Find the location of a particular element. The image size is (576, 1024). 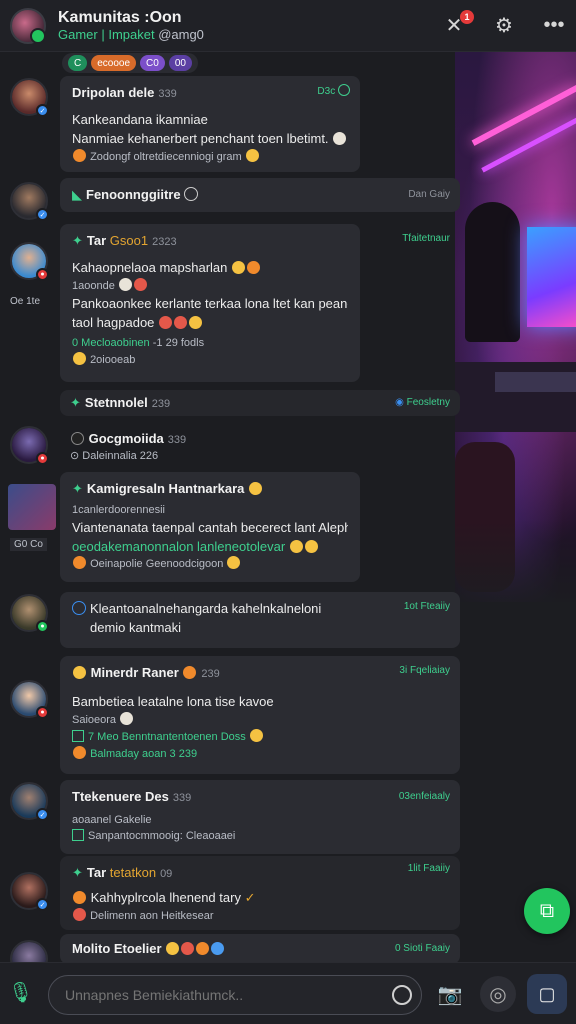

sender-name: Fenoonnggiitre is located at coordinates (133, 194).